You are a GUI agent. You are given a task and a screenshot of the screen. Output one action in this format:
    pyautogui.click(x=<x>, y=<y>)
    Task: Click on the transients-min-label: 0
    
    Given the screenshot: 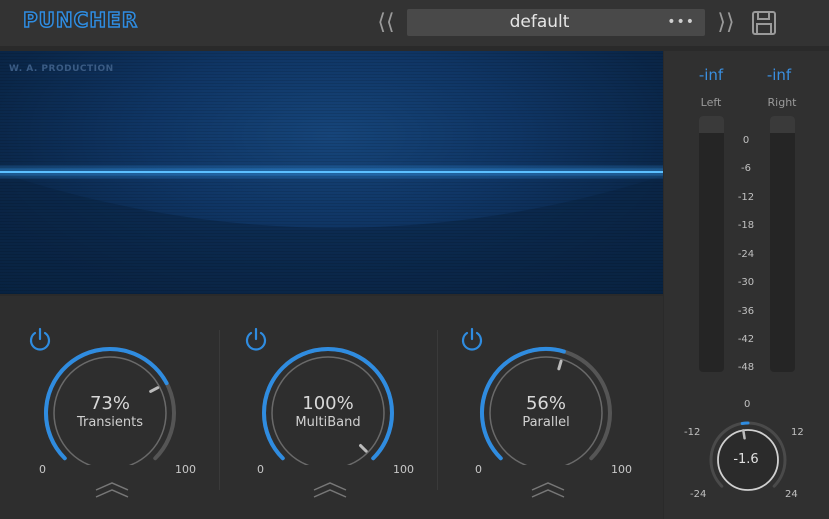 What is the action you would take?
    pyautogui.click(x=42, y=469)
    